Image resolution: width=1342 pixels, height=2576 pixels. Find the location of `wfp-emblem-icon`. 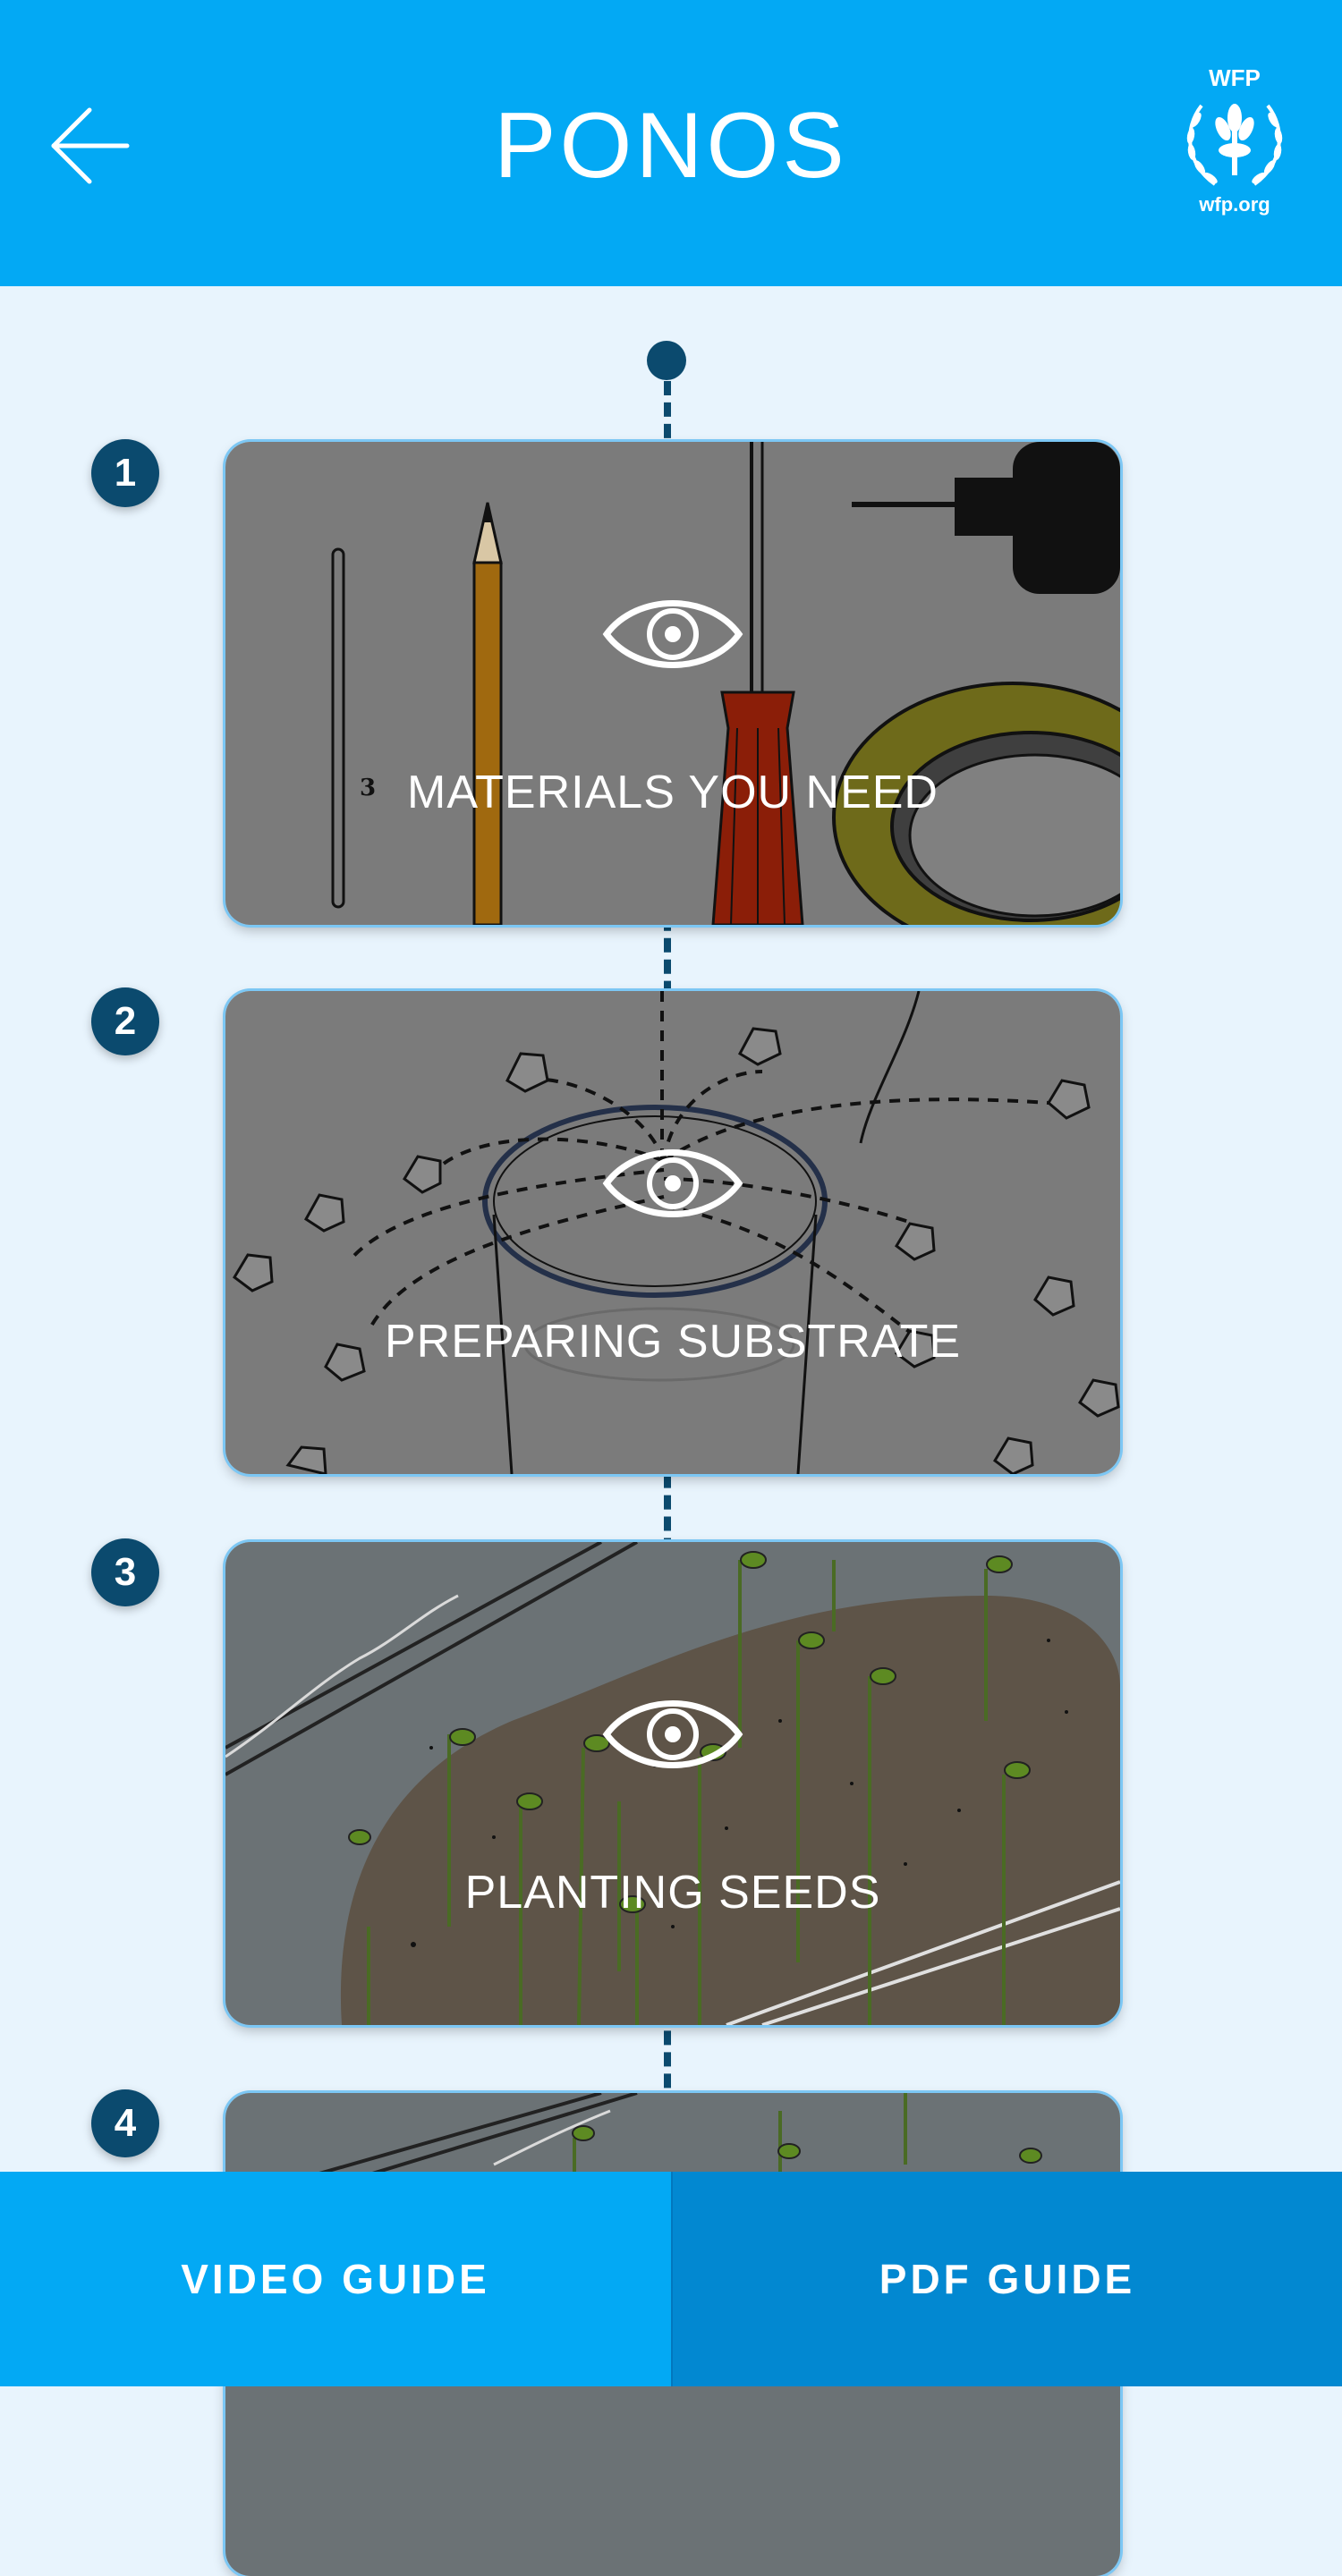

wfp-emblem-icon is located at coordinates (1235, 145).